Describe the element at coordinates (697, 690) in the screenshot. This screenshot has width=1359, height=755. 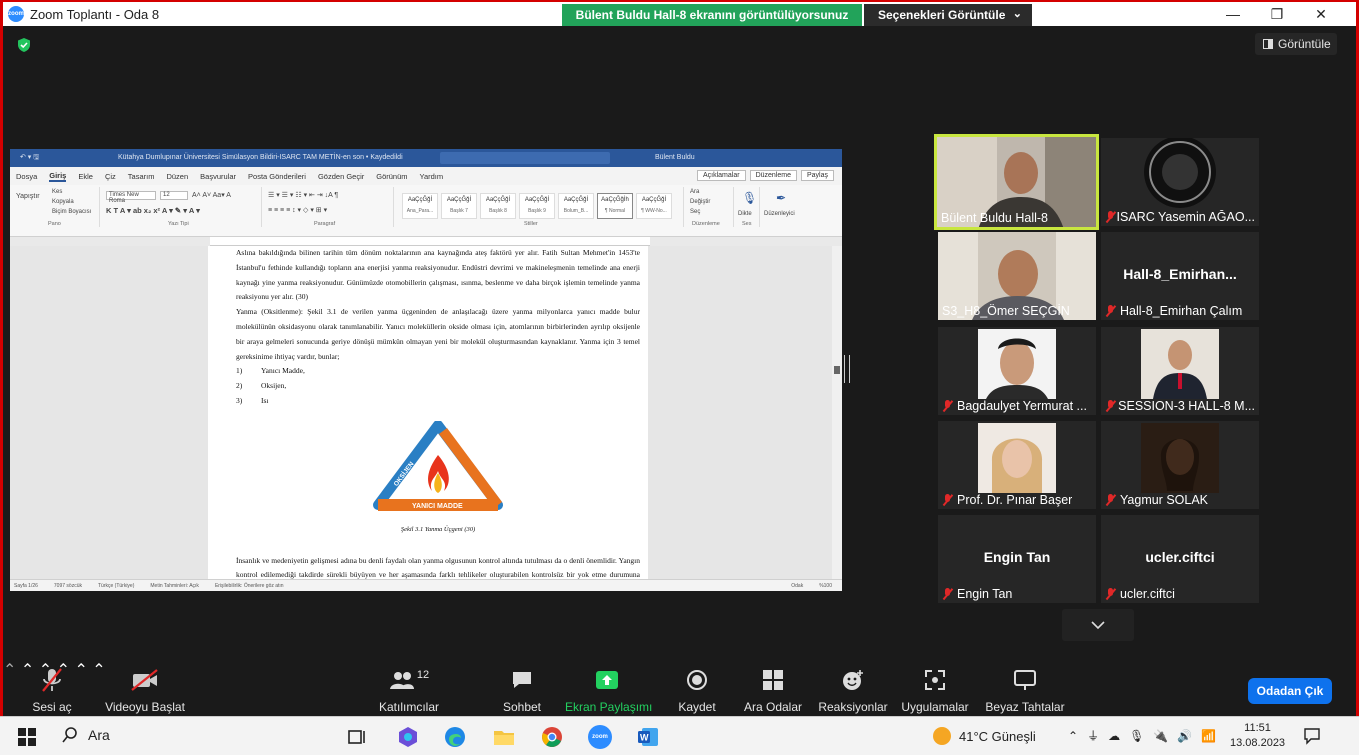
I see `record-button: Kaydet` at that location.